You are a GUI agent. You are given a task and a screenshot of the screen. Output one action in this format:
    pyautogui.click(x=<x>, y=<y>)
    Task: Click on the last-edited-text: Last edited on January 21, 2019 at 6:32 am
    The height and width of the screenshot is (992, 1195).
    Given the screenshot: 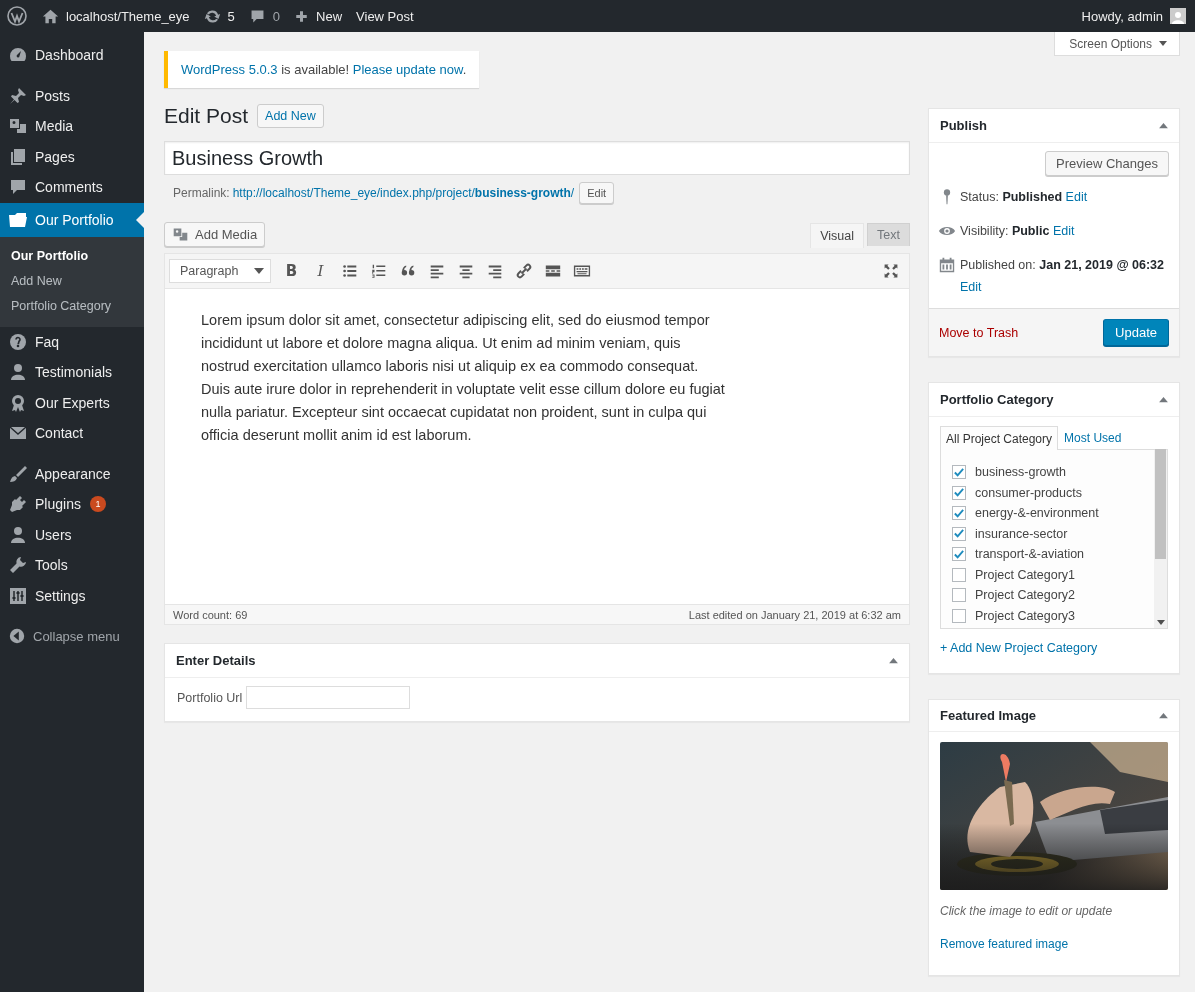 What is the action you would take?
    pyautogui.click(x=794, y=614)
    